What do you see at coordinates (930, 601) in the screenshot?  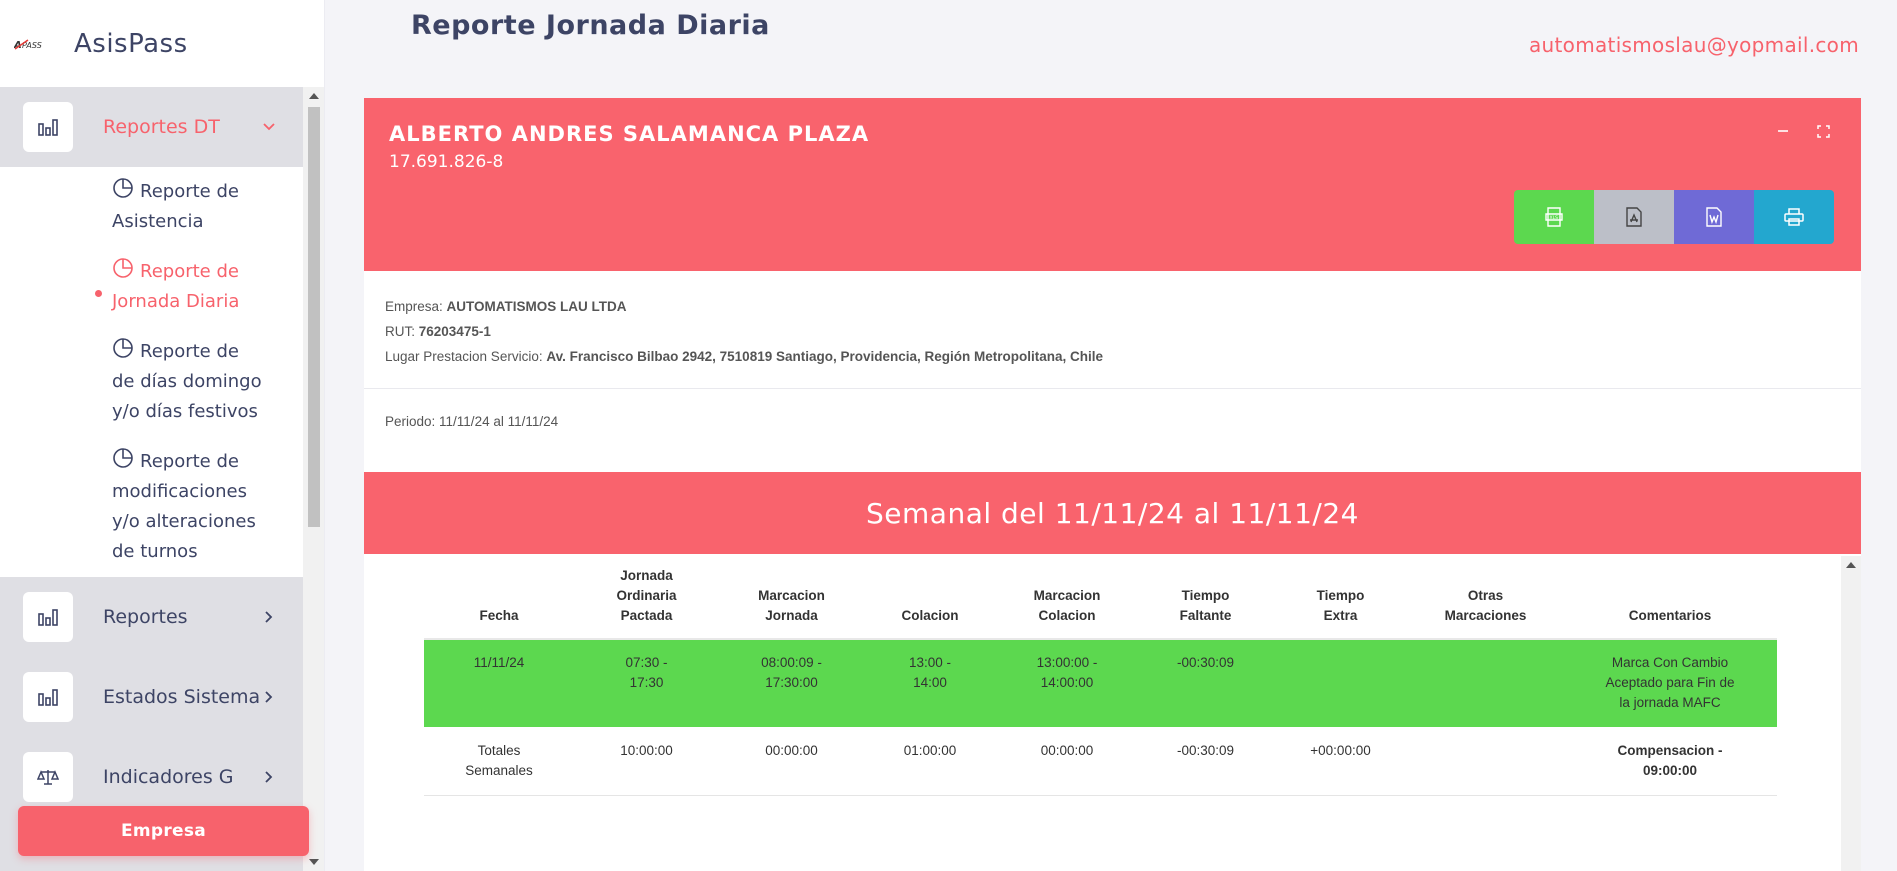 I see `col-header: Colacion` at bounding box center [930, 601].